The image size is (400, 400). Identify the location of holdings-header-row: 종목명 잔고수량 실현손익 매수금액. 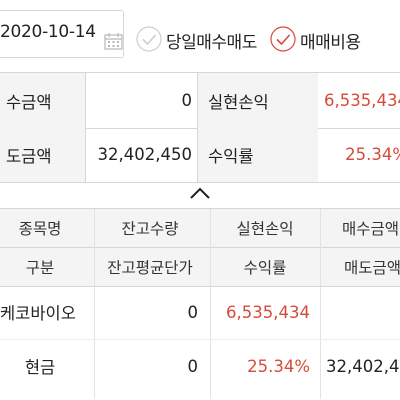
(200, 228).